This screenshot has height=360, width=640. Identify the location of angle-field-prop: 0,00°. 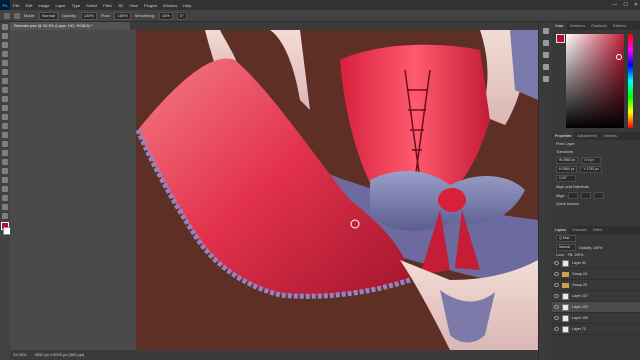
(566, 178).